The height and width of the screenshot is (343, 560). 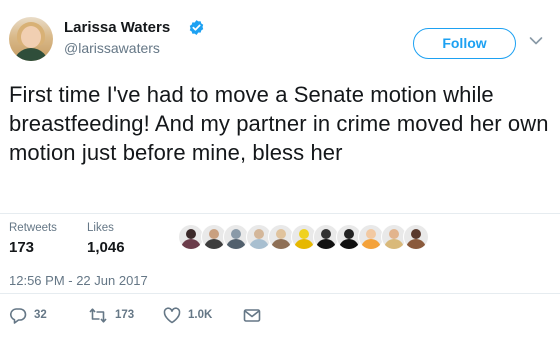 What do you see at coordinates (111, 315) in the screenshot?
I see `retweet-button: 173` at bounding box center [111, 315].